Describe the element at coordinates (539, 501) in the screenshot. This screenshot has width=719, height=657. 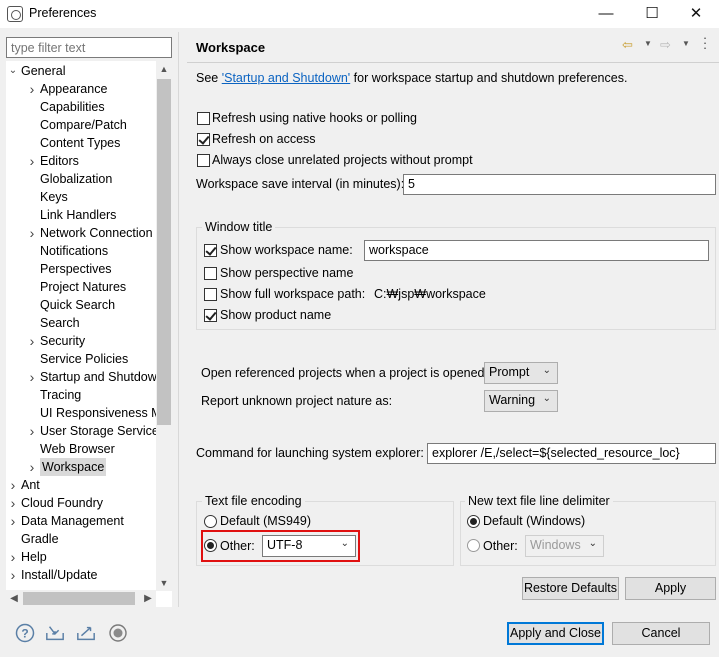
I see `delimiter-group-label: New text file line delimiter` at that location.